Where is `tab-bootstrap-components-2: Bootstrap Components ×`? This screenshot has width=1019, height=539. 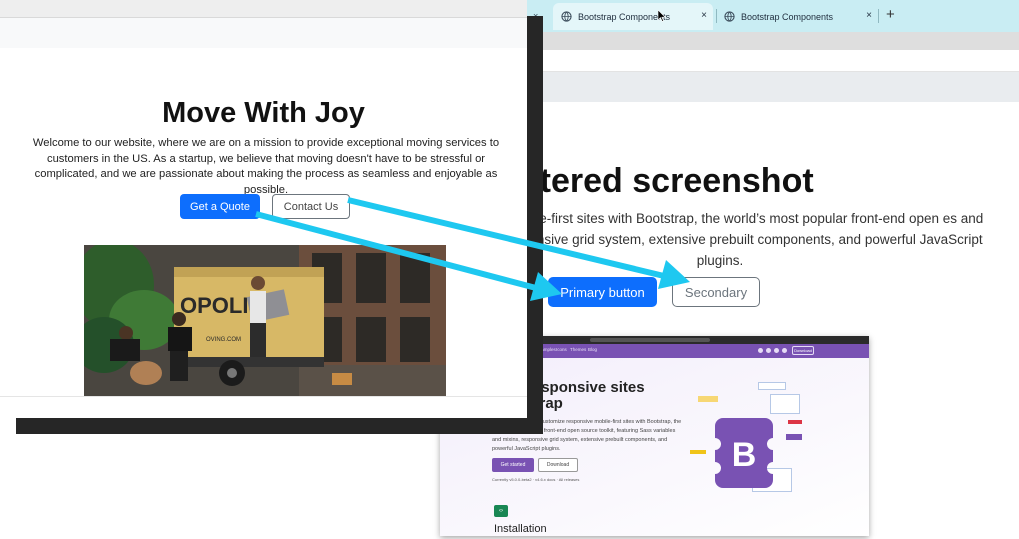
tab-bootstrap-components-2: Bootstrap Components × is located at coordinates (798, 16).